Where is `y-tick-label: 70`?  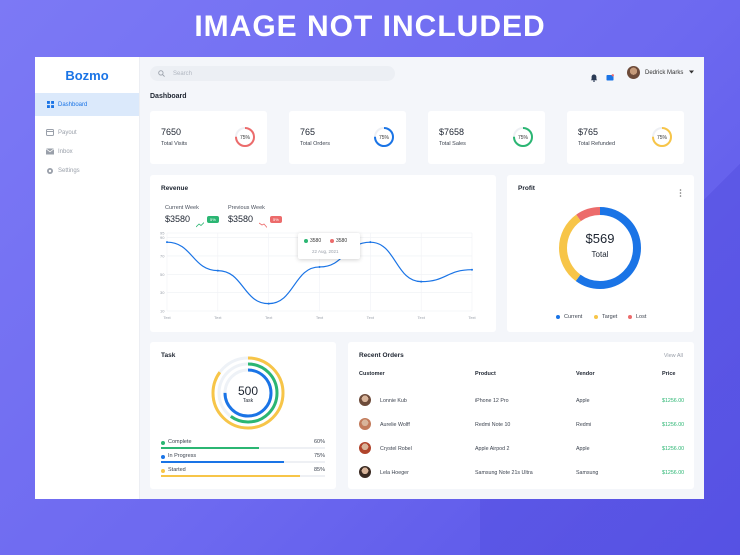
y-tick-label: 70 is located at coordinates (162, 255).